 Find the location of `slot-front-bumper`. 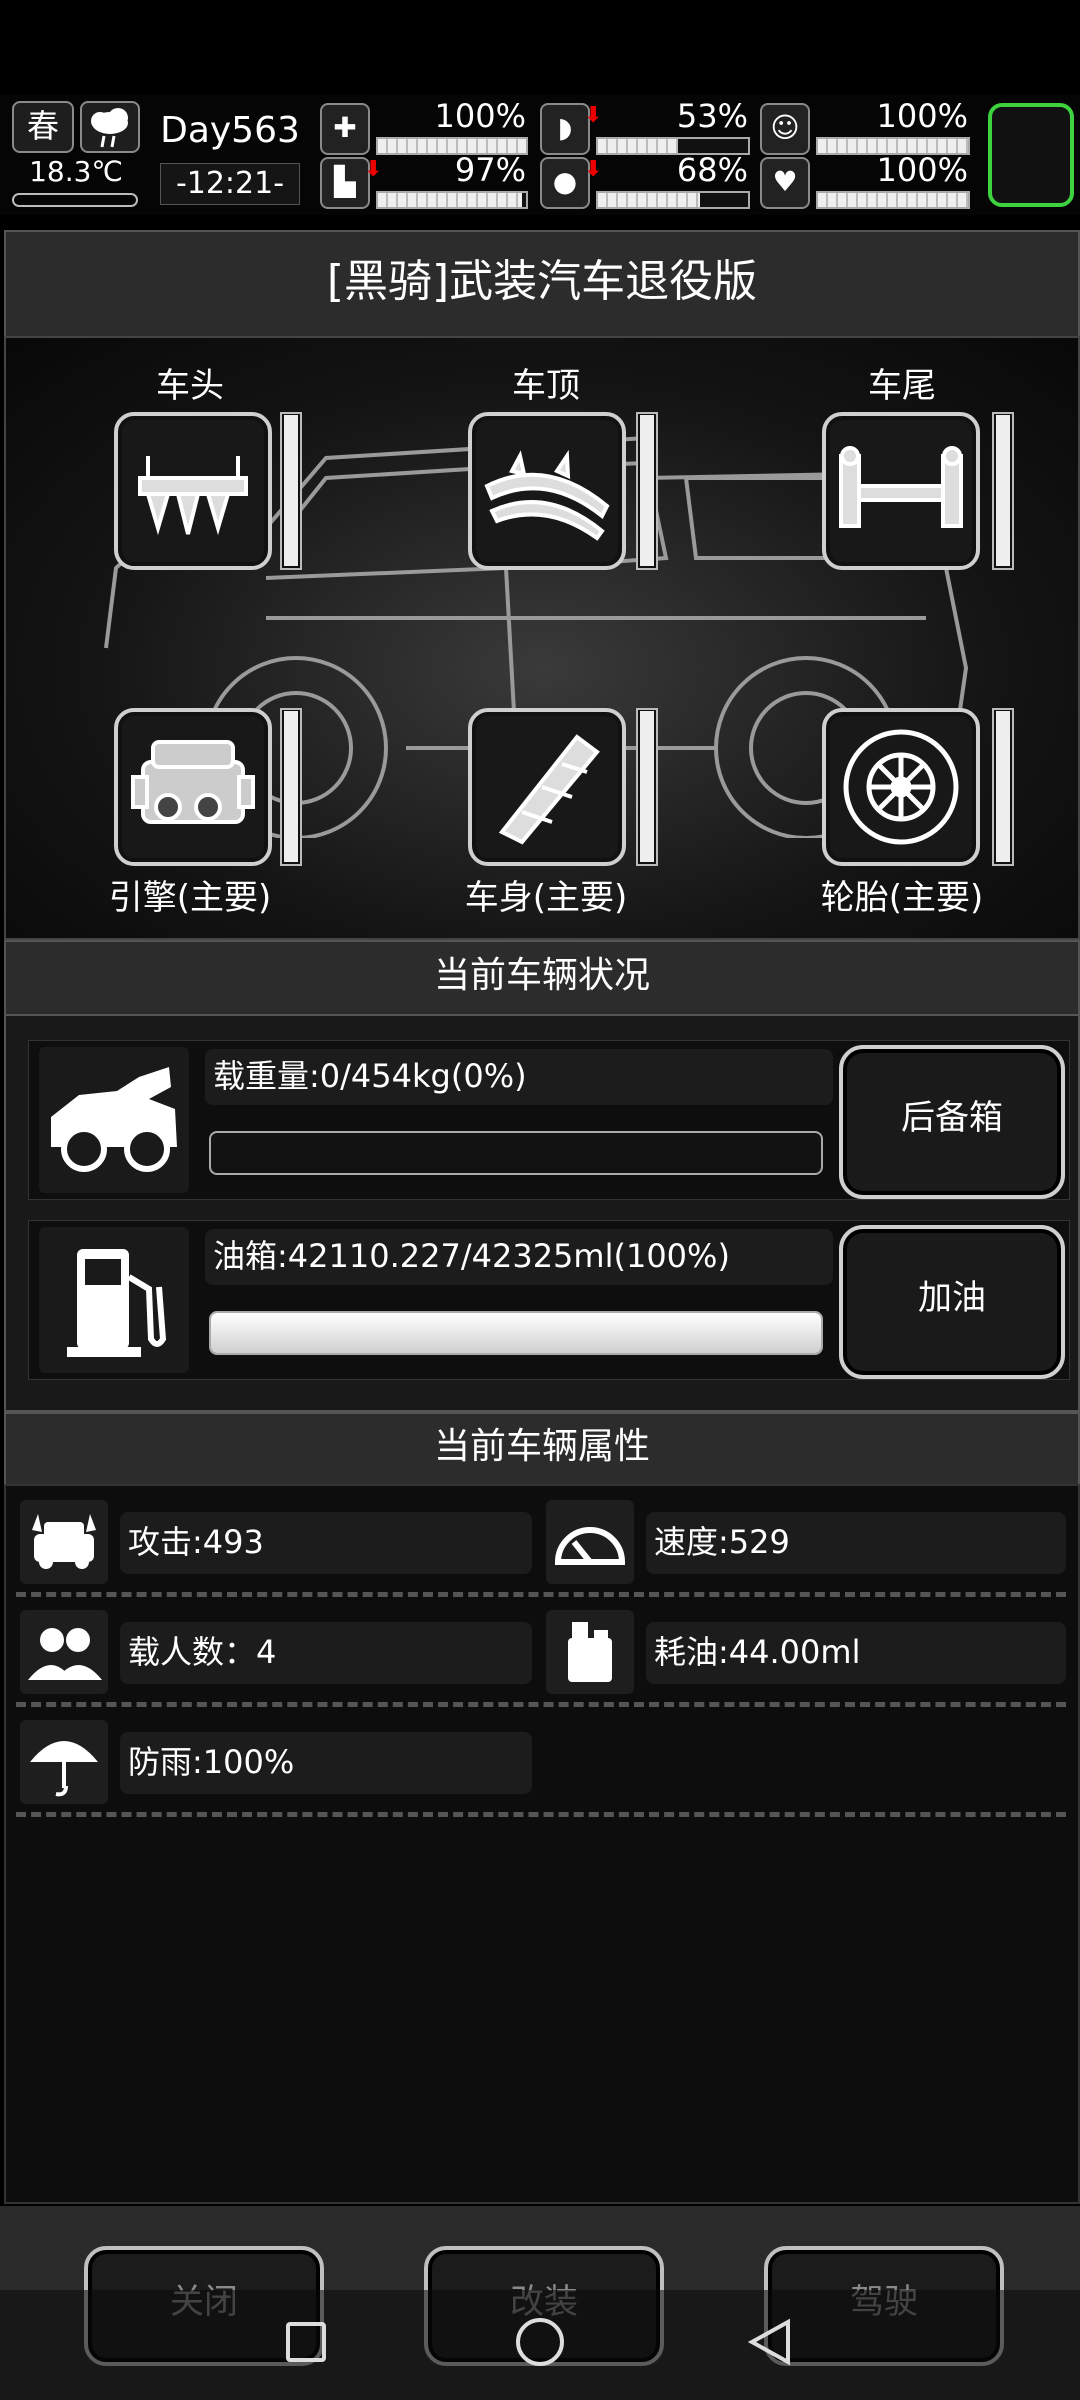

slot-front-bumper is located at coordinates (193, 491).